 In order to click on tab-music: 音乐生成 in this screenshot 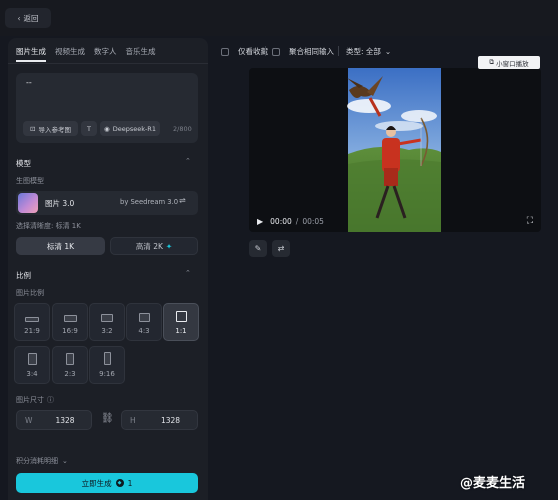, I will do `click(141, 51)`.